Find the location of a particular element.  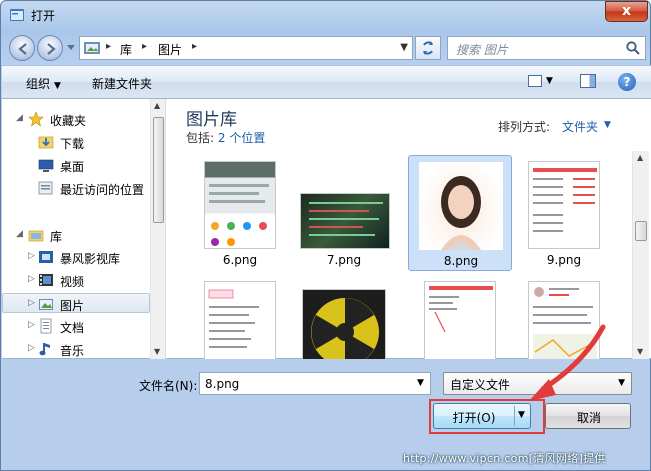

address-history-dropdown-icon: ▼ is located at coordinates (404, 47).